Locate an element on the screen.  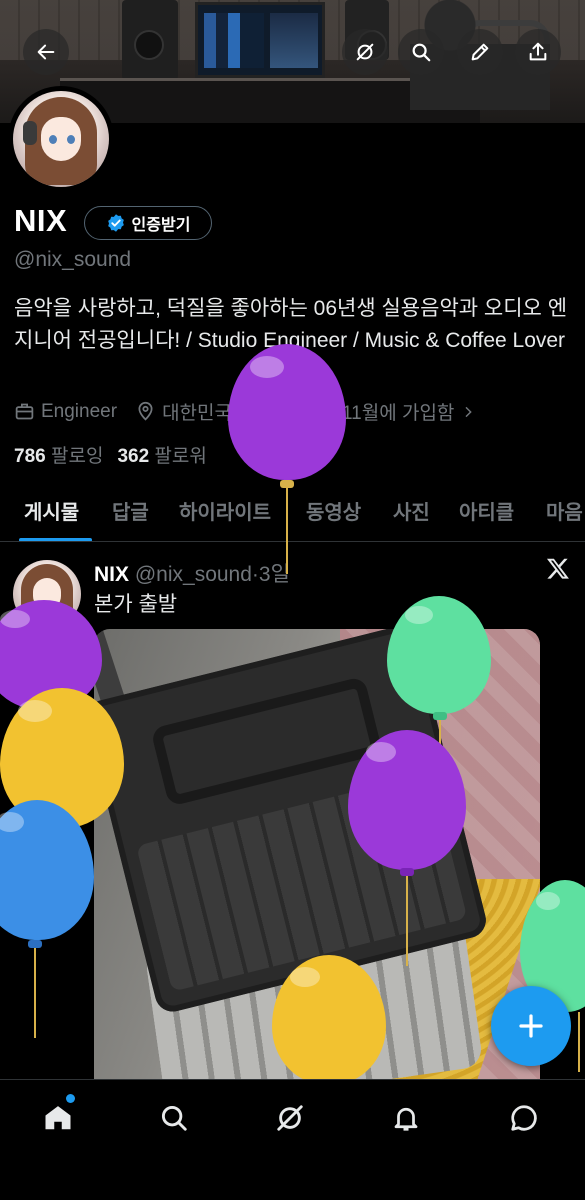
plus-icon is located at coordinates (531, 1026).